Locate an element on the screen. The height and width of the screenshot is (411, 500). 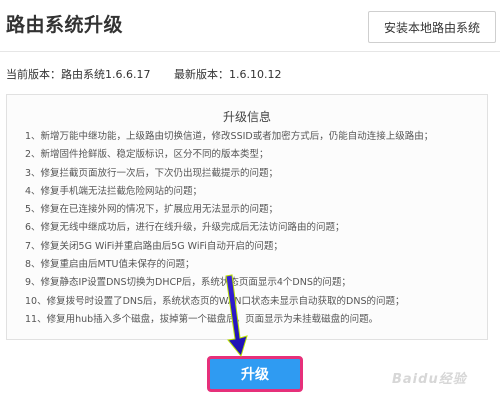
watermark-logo: Baidu经验 is located at coordinates (429, 379).